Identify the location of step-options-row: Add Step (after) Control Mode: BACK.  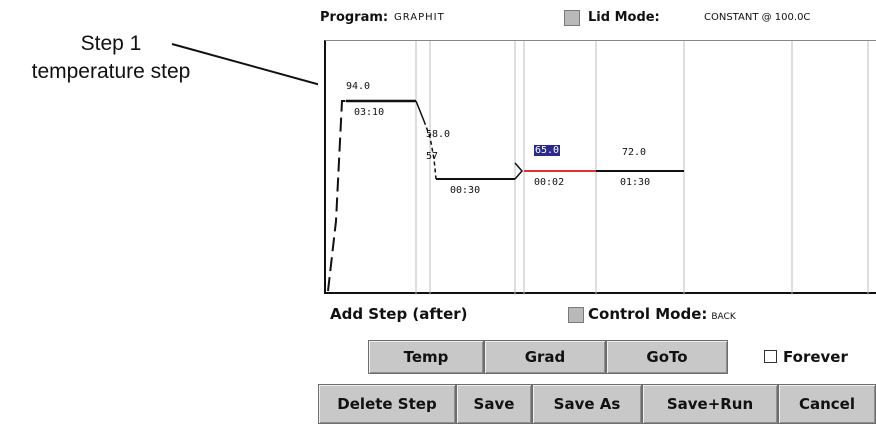
(597, 315).